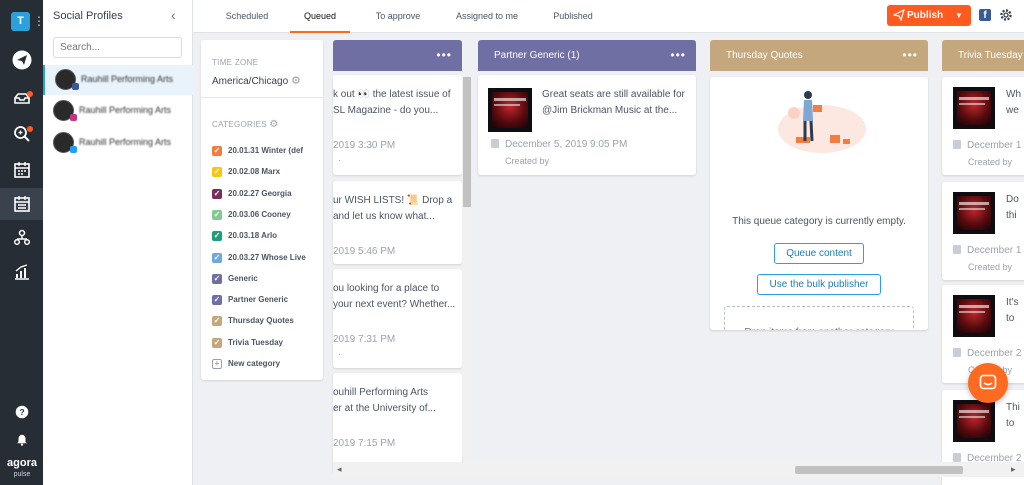 The image size is (1024, 485). Describe the element at coordinates (245, 124) in the screenshot. I see `categories-label: CATEGORIES ⚙` at that location.